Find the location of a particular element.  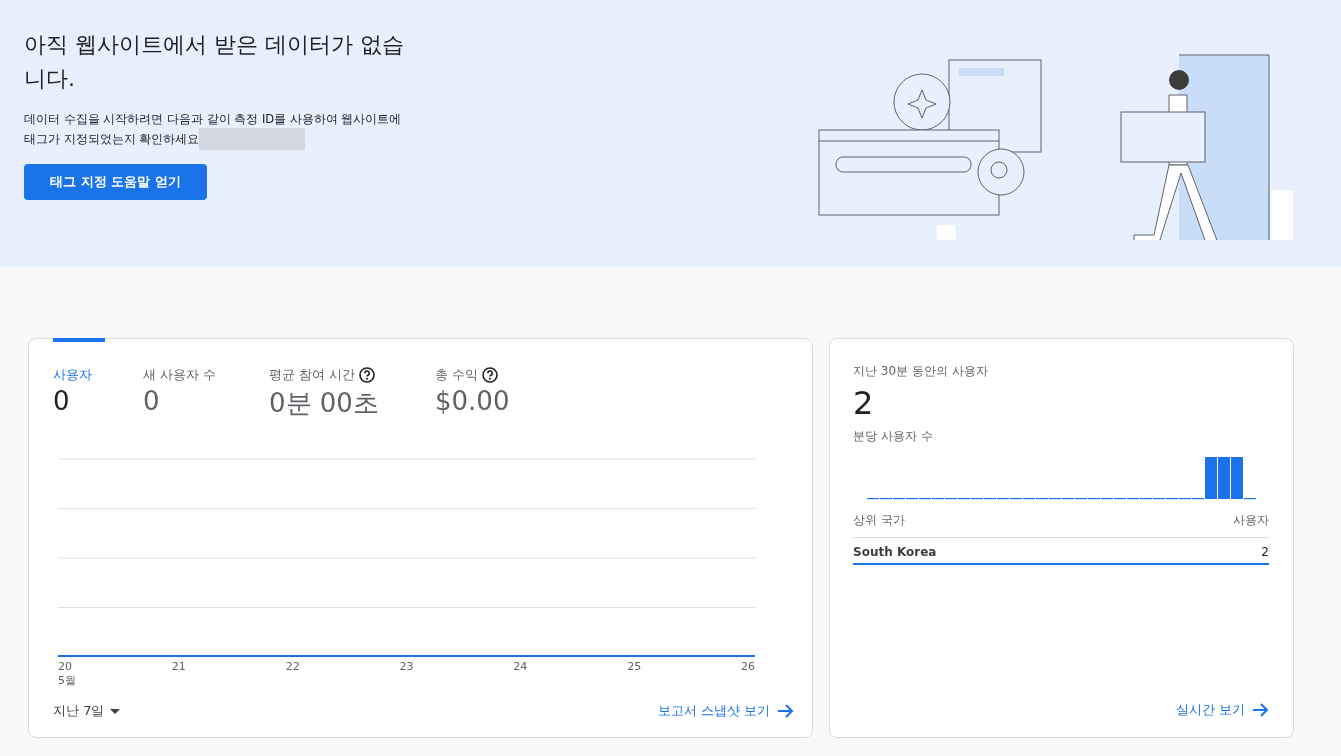

banner-title: 아직 웹사이트에서 받은 데이터가 없습니다. is located at coordinates (214, 62).